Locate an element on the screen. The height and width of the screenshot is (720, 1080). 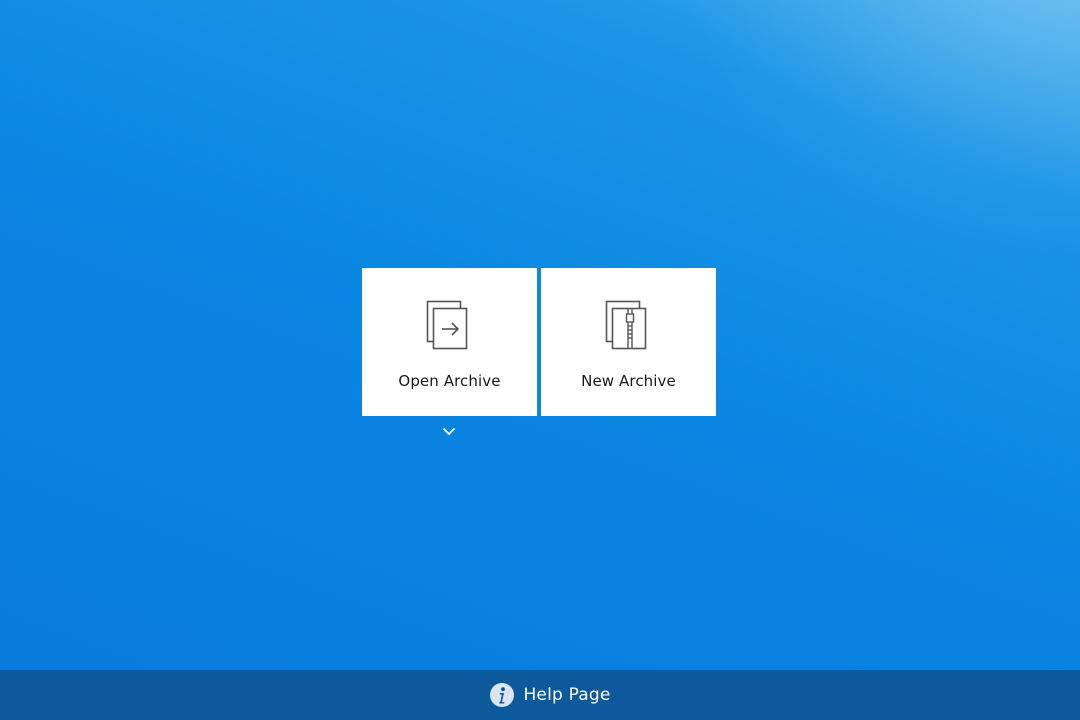
open-archive-label: Open Archive is located at coordinates (449, 381).